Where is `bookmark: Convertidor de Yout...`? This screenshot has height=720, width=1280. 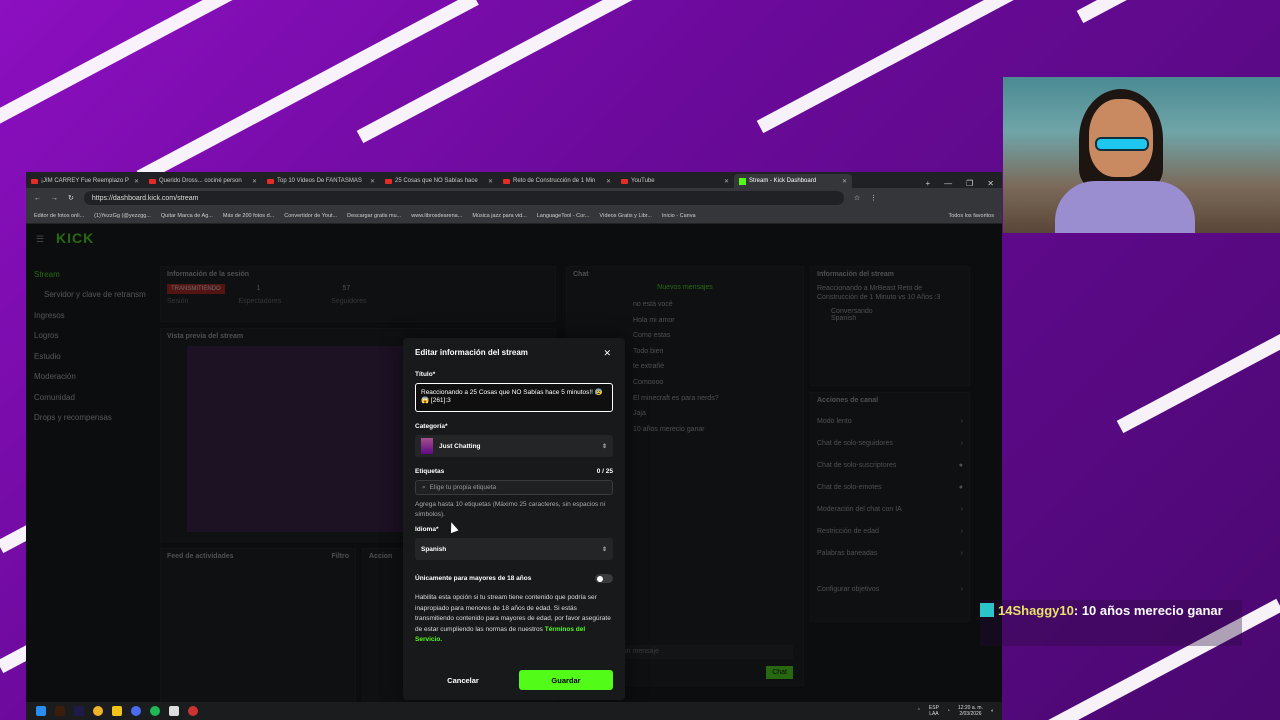 bookmark: Convertidor de Yout... is located at coordinates (310, 216).